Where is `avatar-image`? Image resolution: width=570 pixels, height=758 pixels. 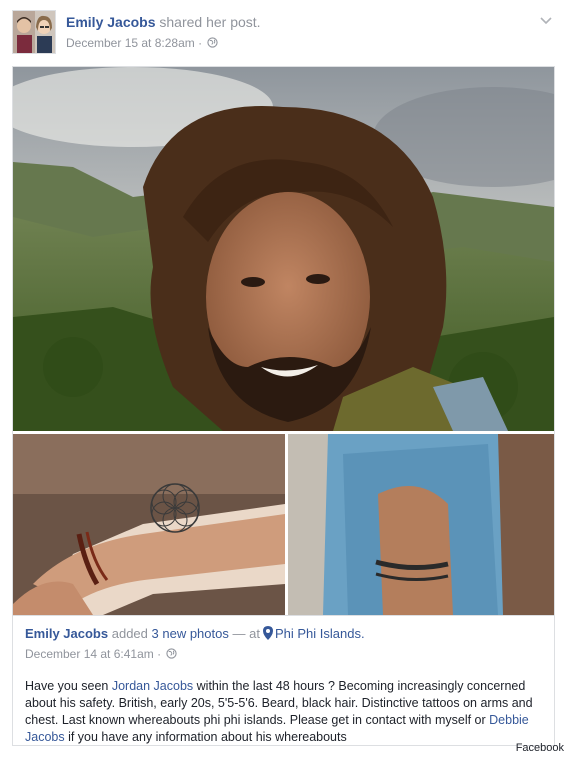
avatar-image is located at coordinates (34, 32).